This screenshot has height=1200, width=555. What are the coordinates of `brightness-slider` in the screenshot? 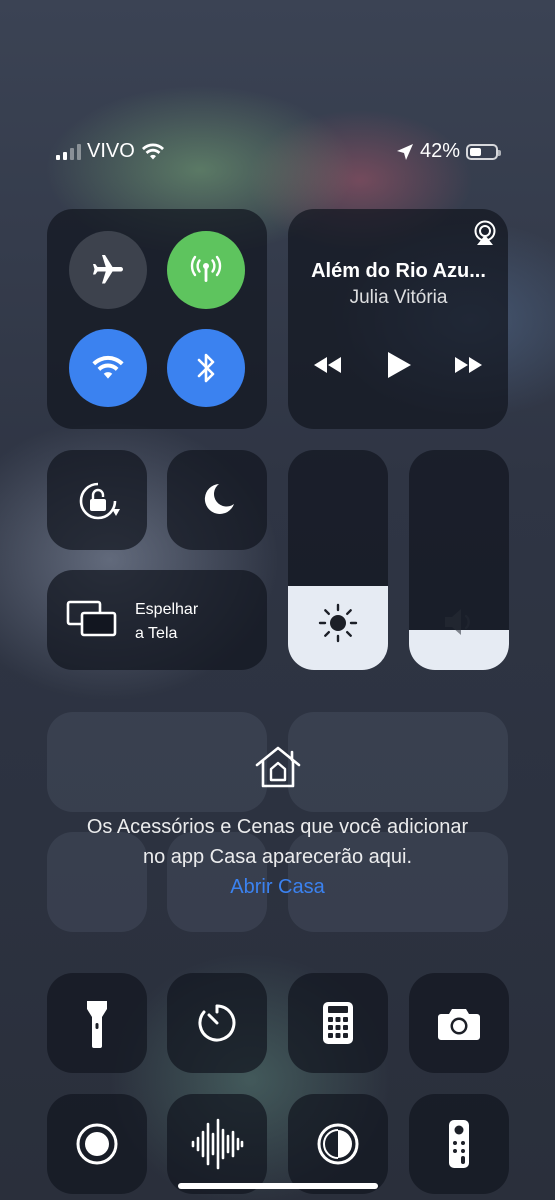 It's located at (338, 560).